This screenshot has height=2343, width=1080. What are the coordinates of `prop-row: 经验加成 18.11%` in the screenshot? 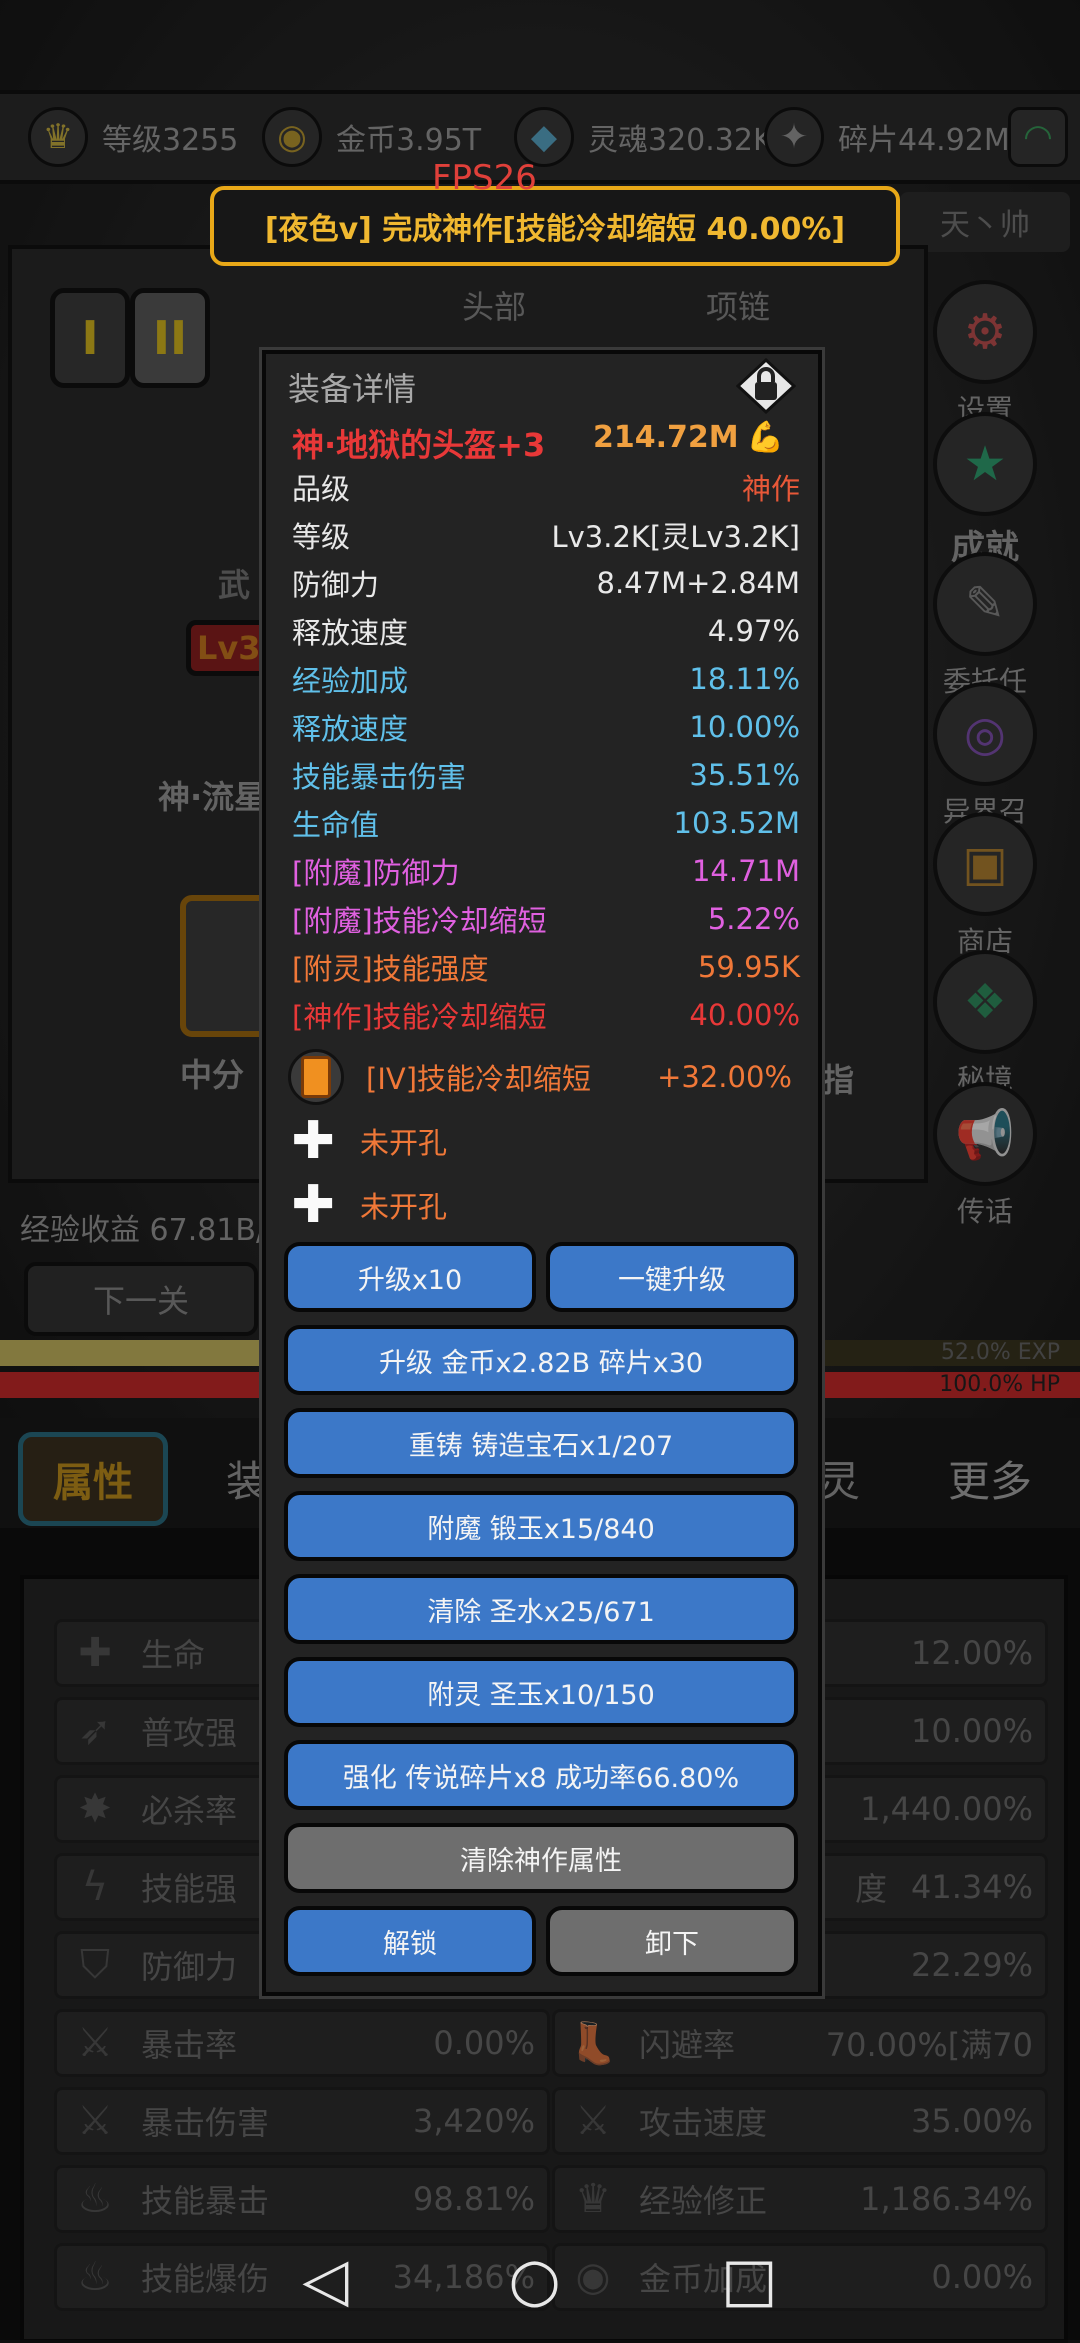 It's located at (546, 680).